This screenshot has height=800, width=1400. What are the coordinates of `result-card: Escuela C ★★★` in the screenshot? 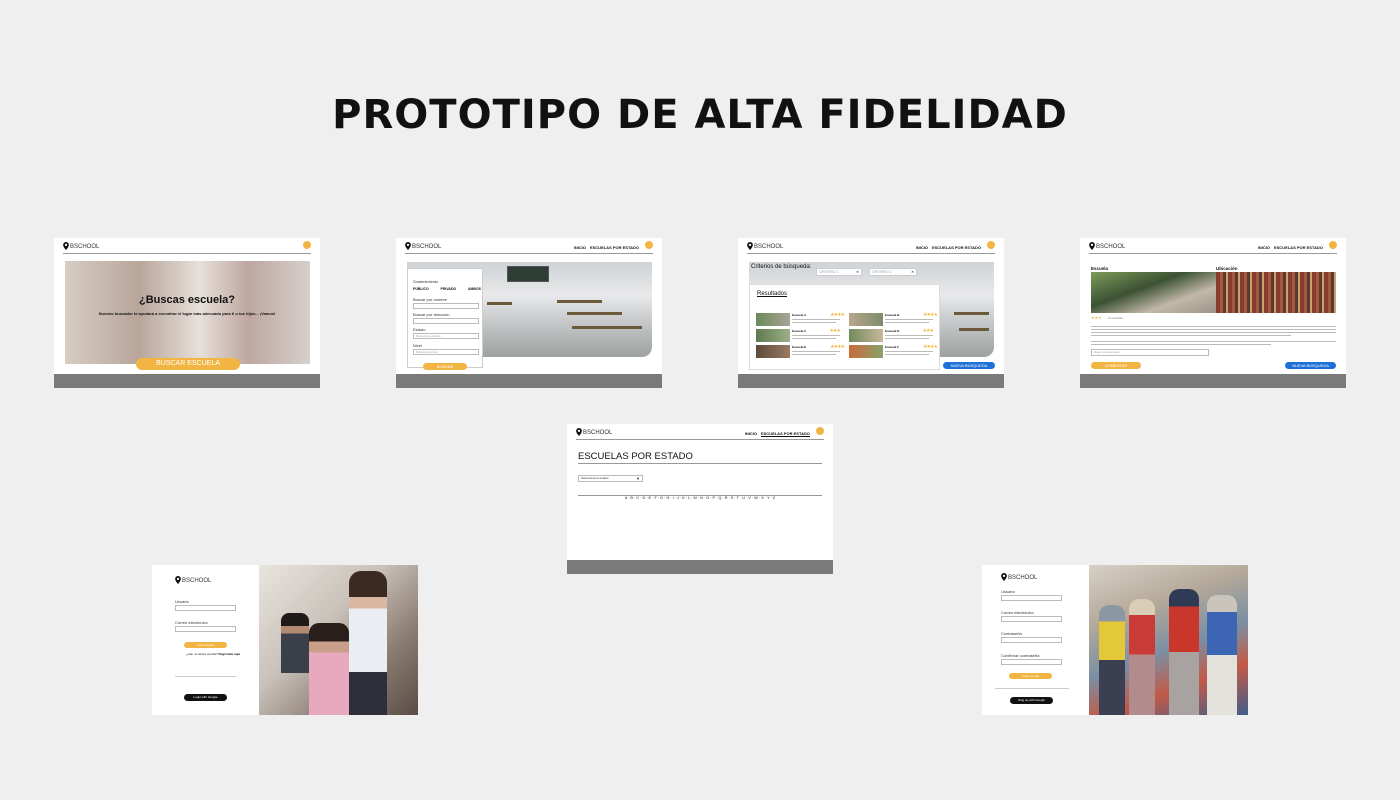 It's located at (800, 335).